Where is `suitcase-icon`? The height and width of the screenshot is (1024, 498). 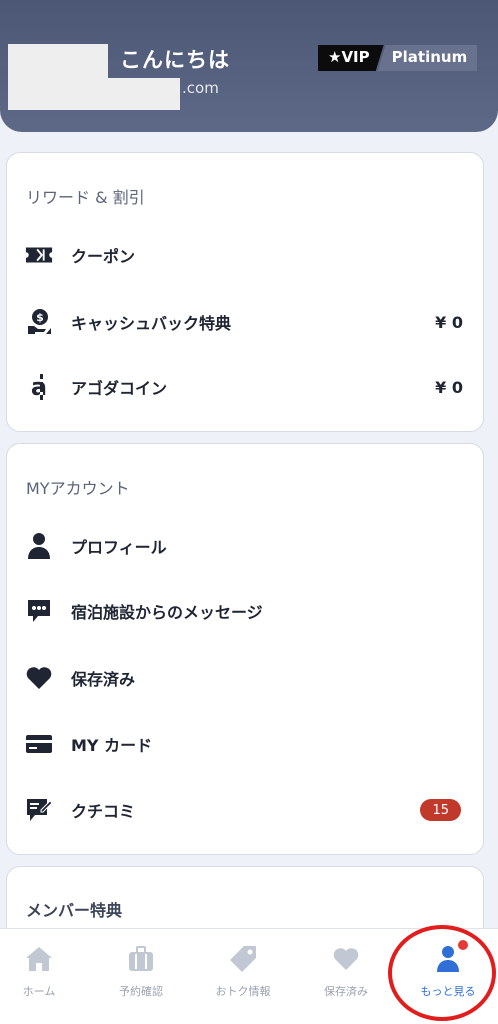 suitcase-icon is located at coordinates (141, 959).